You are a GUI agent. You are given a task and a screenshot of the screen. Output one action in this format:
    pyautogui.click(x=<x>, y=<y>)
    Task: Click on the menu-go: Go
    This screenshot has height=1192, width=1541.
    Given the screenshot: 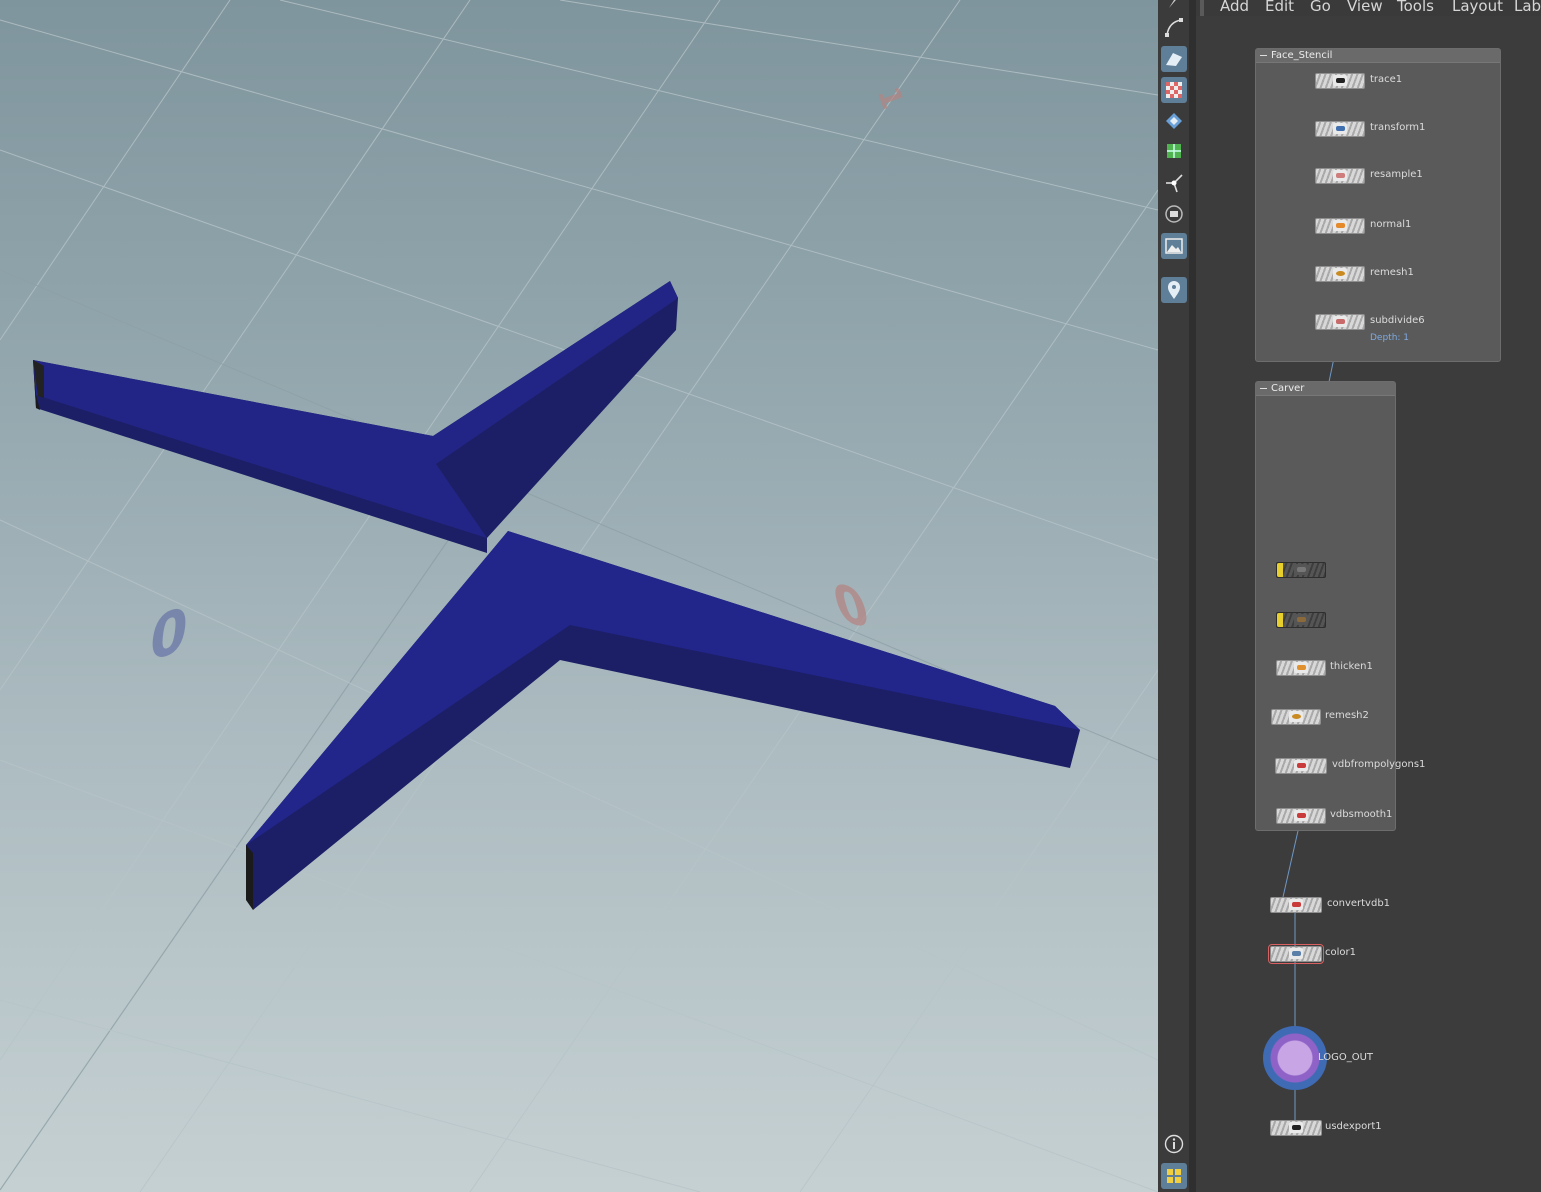 What is the action you would take?
    pyautogui.click(x=1320, y=7)
    